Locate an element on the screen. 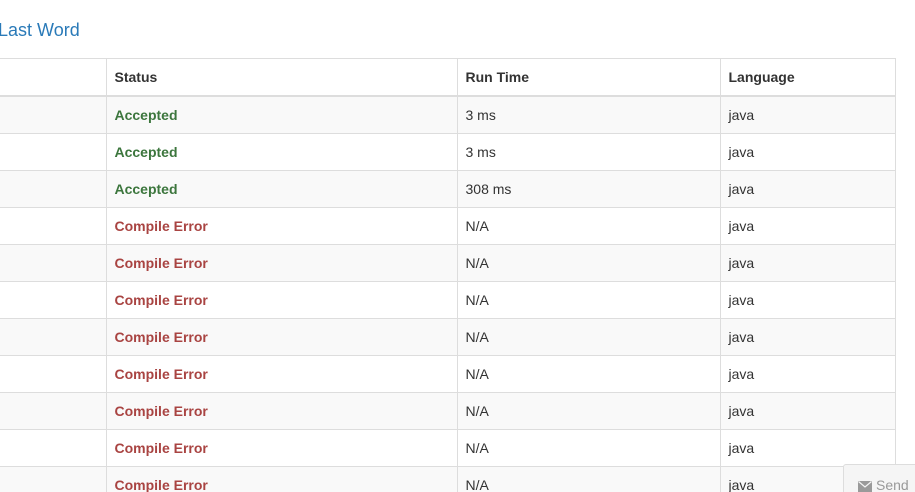  send-feedback-button: Send is located at coordinates (879, 478).